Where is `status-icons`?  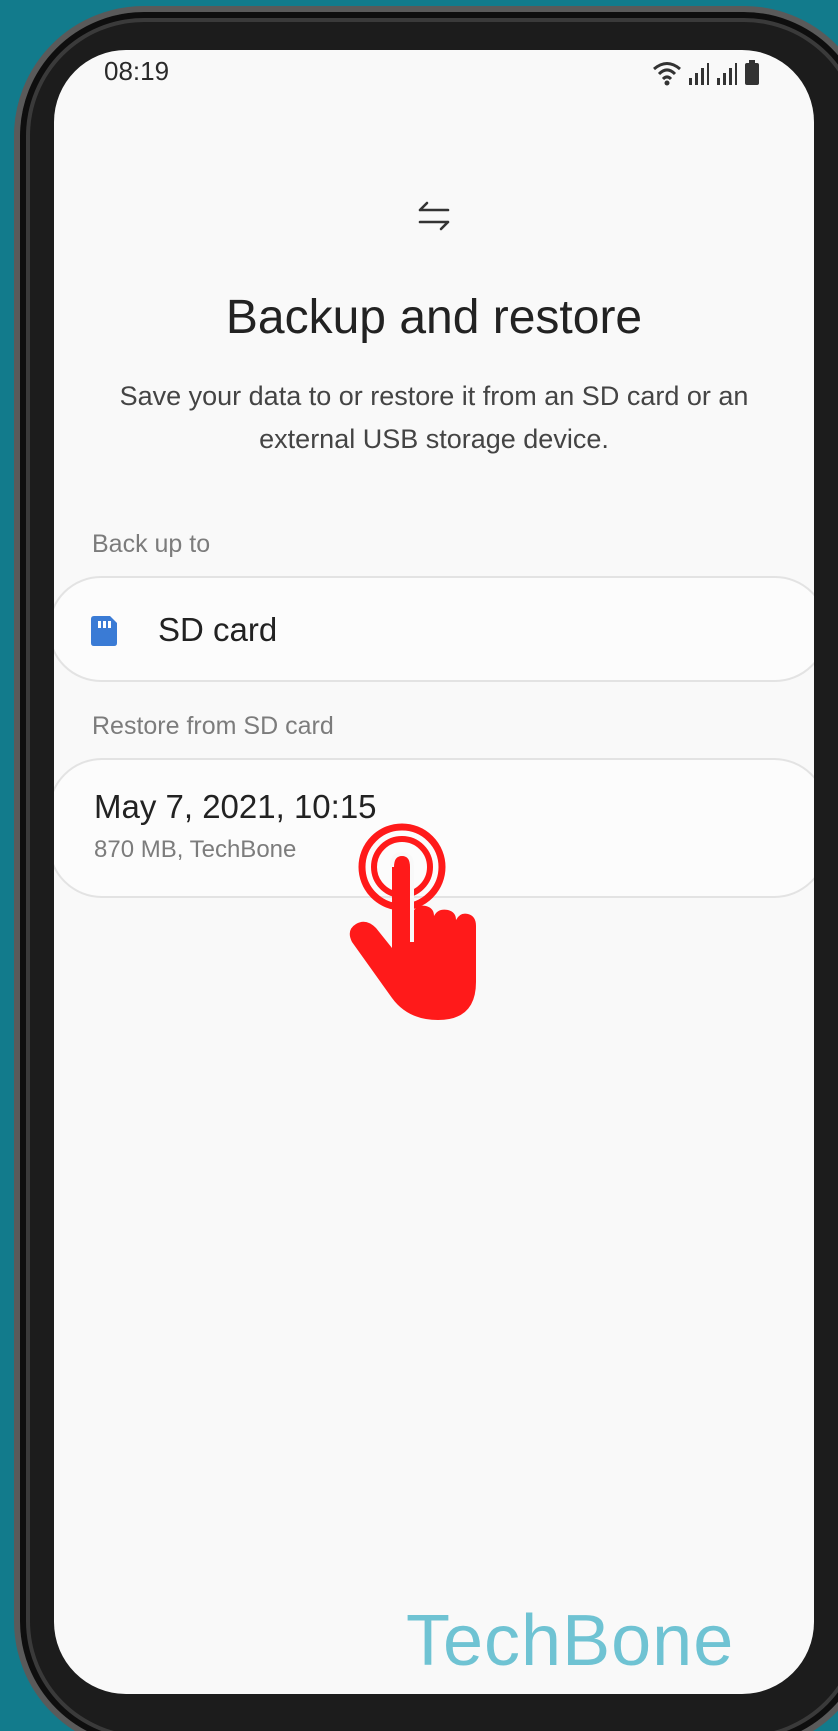 status-icons is located at coordinates (706, 71).